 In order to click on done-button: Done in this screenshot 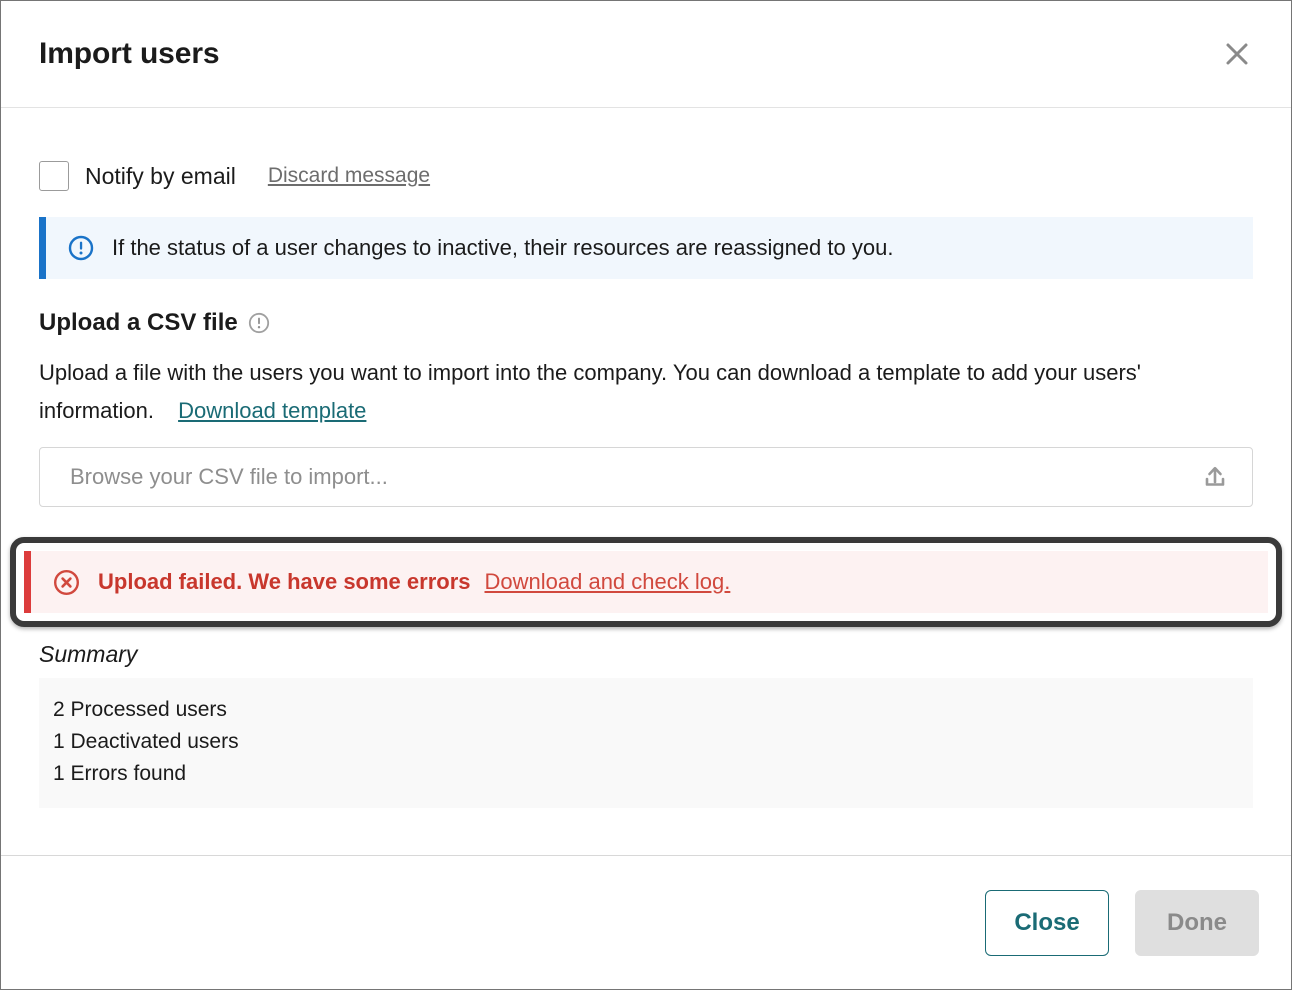, I will do `click(1197, 922)`.